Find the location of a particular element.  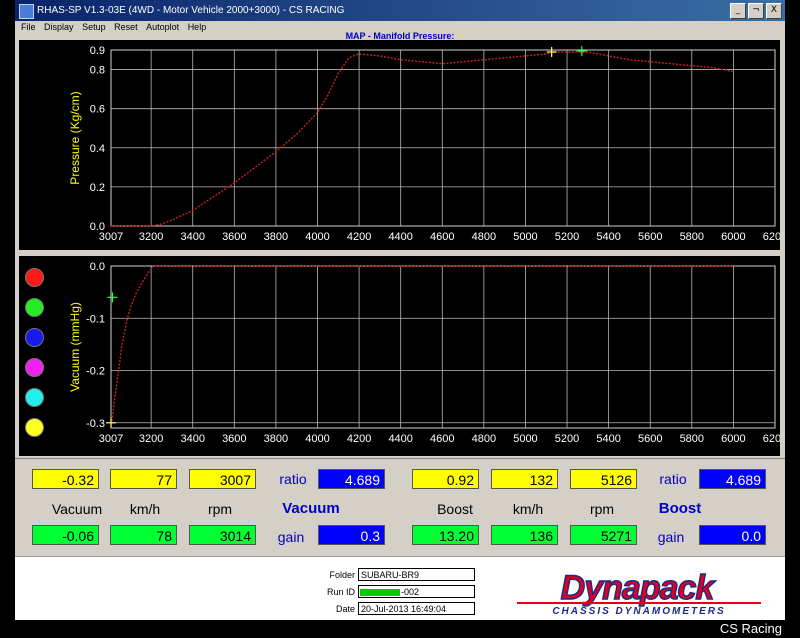

y-tick-label: 0.6 is located at coordinates (97, 110).